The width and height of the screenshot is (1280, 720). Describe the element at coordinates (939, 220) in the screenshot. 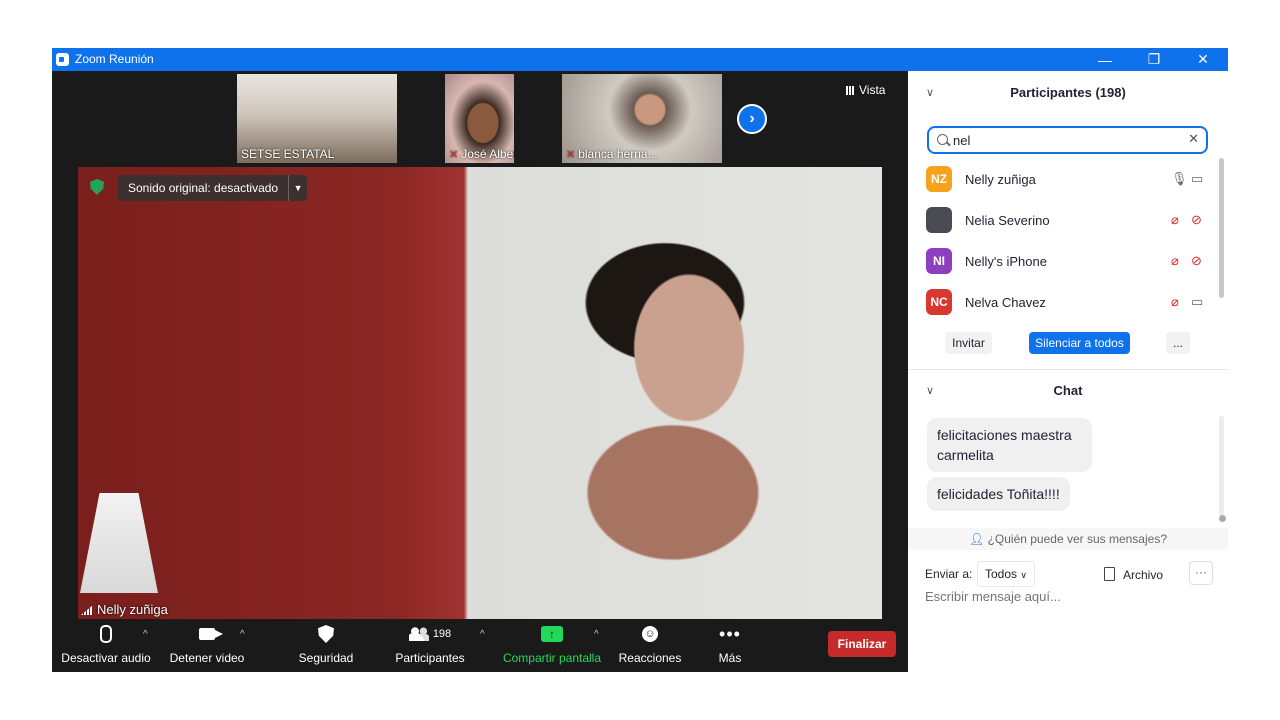

I see `avatar` at that location.